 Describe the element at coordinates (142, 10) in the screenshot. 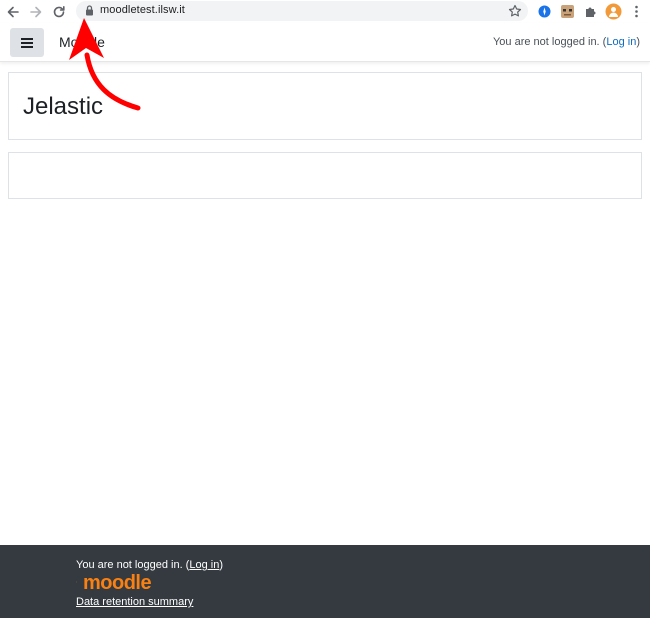

I see `url-text: moodletest.ilsw.it` at that location.